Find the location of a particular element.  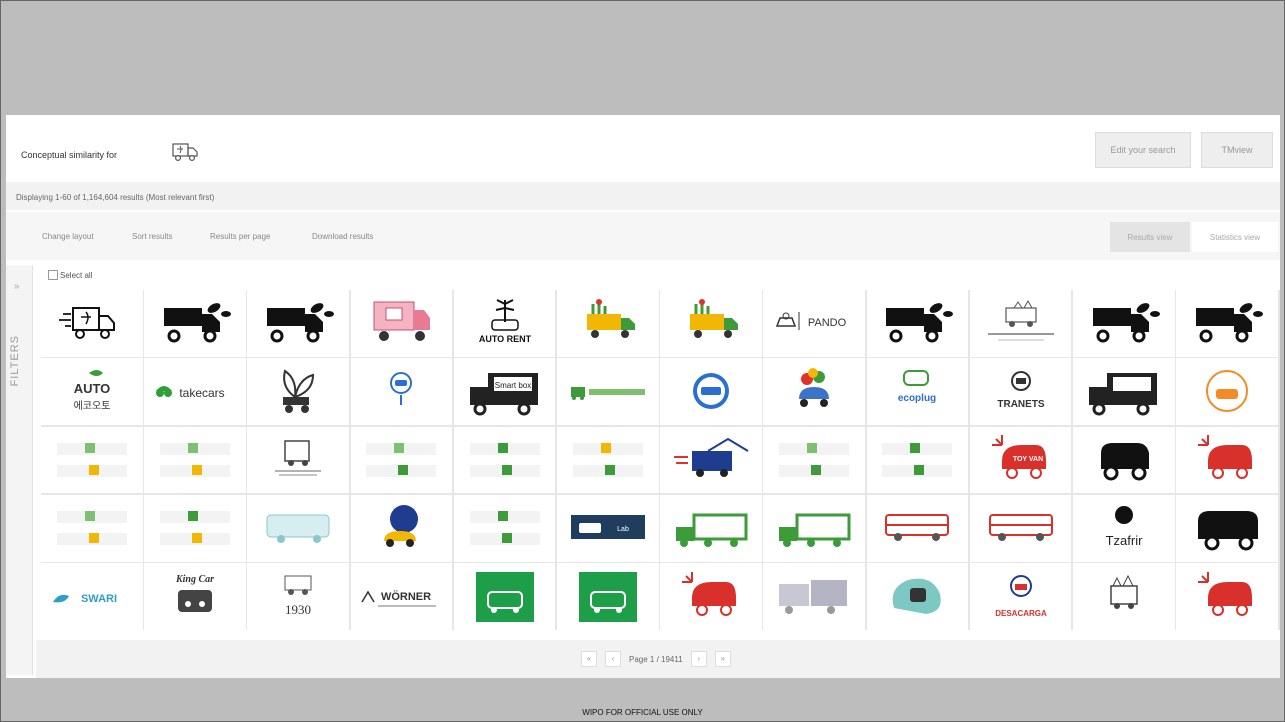

toy-van-logo: TOY VAN is located at coordinates (1018, 456).